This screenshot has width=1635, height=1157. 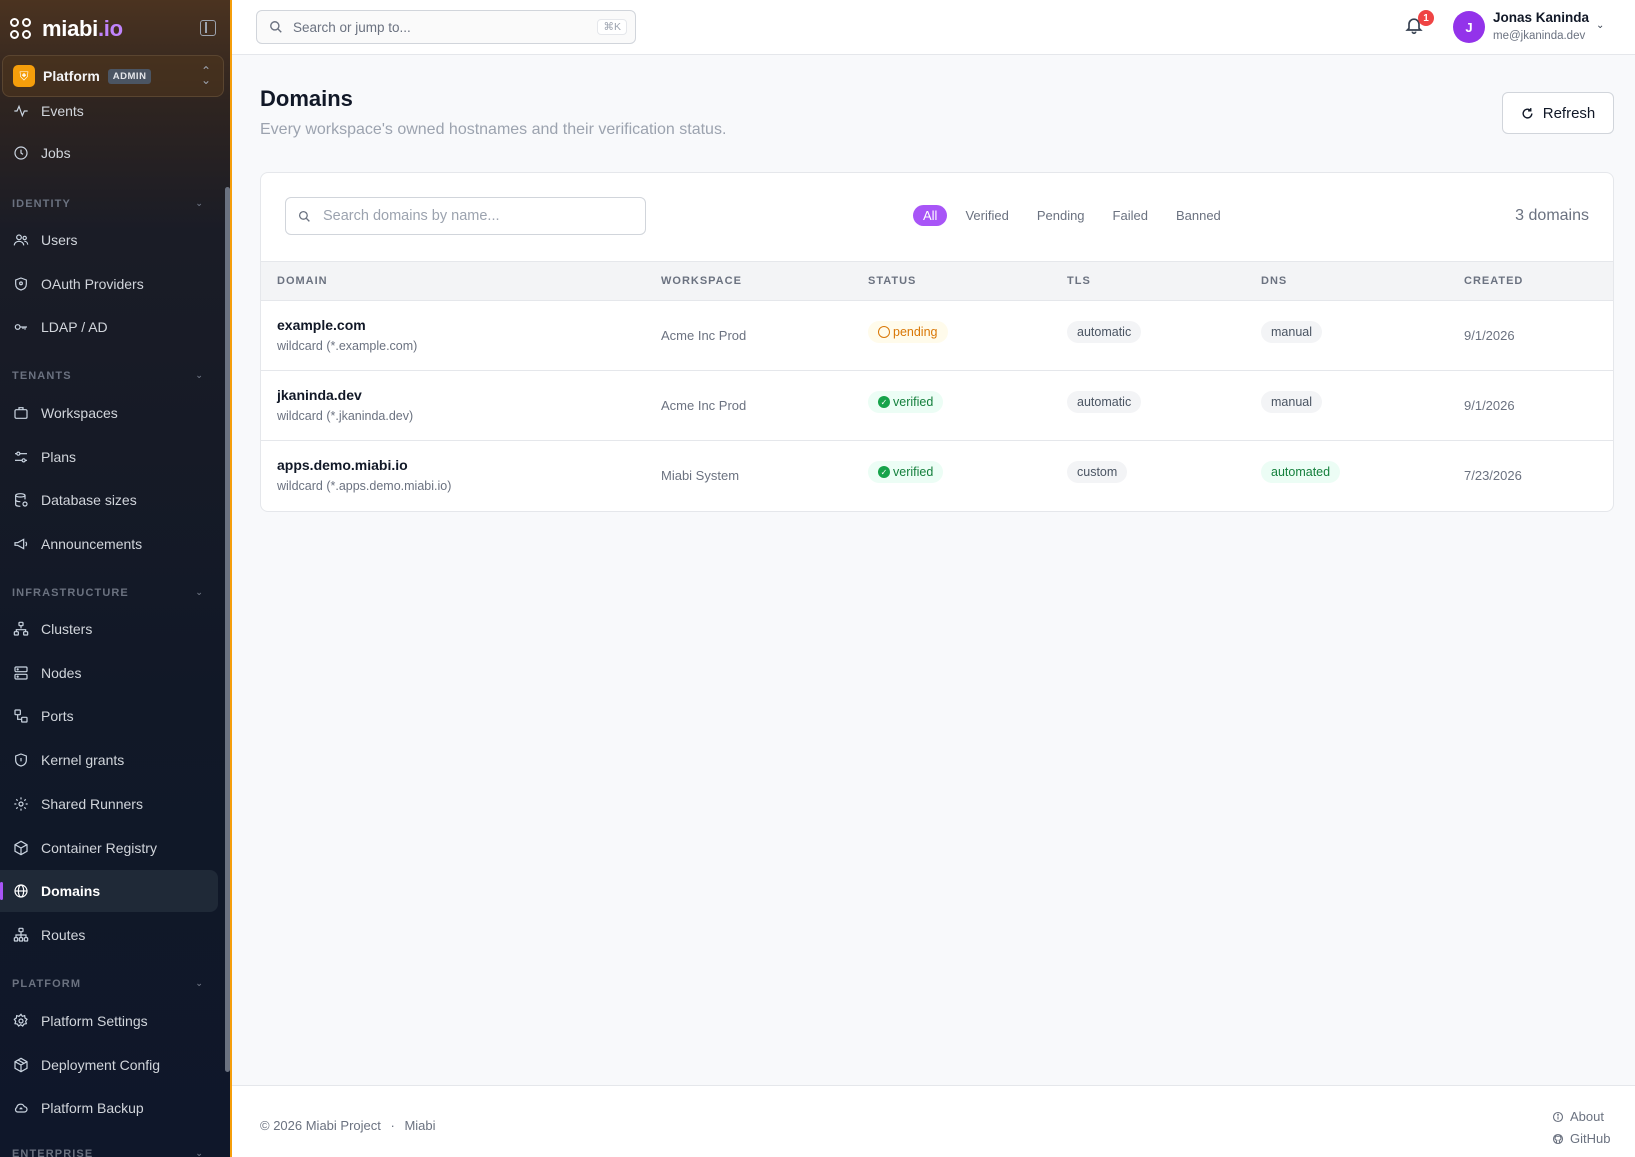 What do you see at coordinates (21, 240) in the screenshot?
I see `users-icon` at bounding box center [21, 240].